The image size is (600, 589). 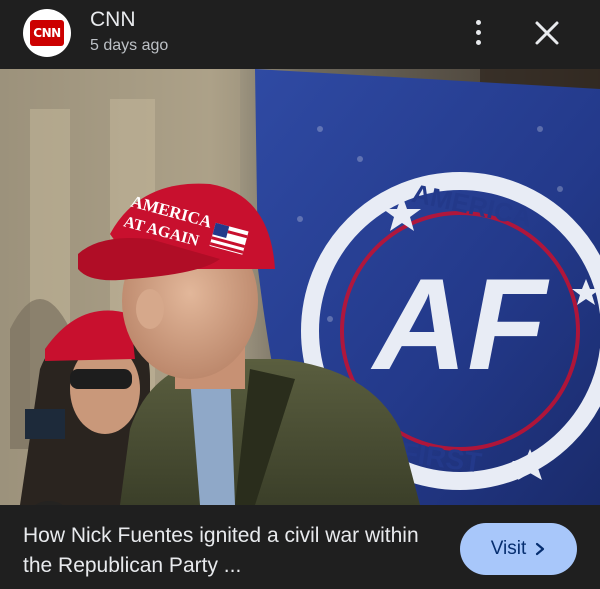 What do you see at coordinates (540, 549) in the screenshot?
I see `chevron-right-icon` at bounding box center [540, 549].